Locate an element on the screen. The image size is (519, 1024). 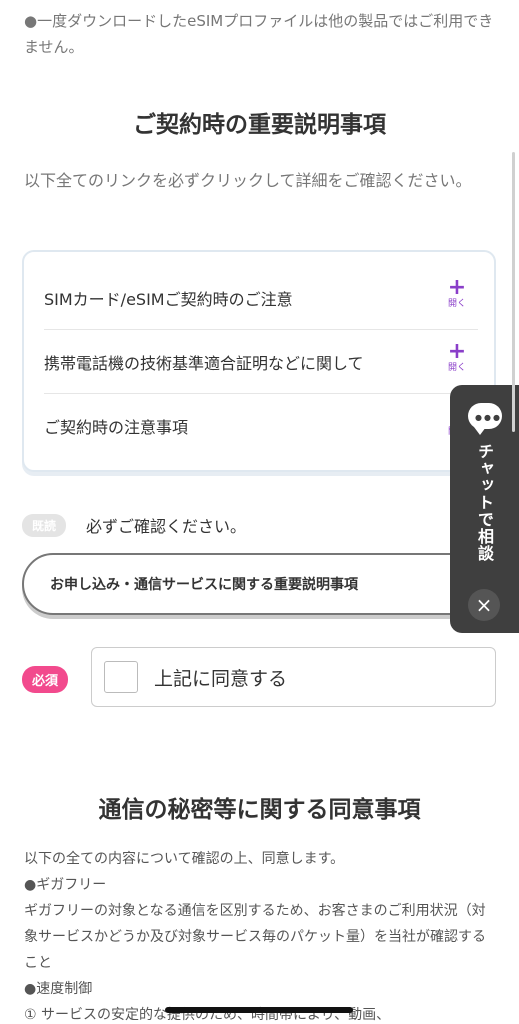
link-label: 携帯電話機の技術基準適合証明などに関して is located at coordinates (204, 363).